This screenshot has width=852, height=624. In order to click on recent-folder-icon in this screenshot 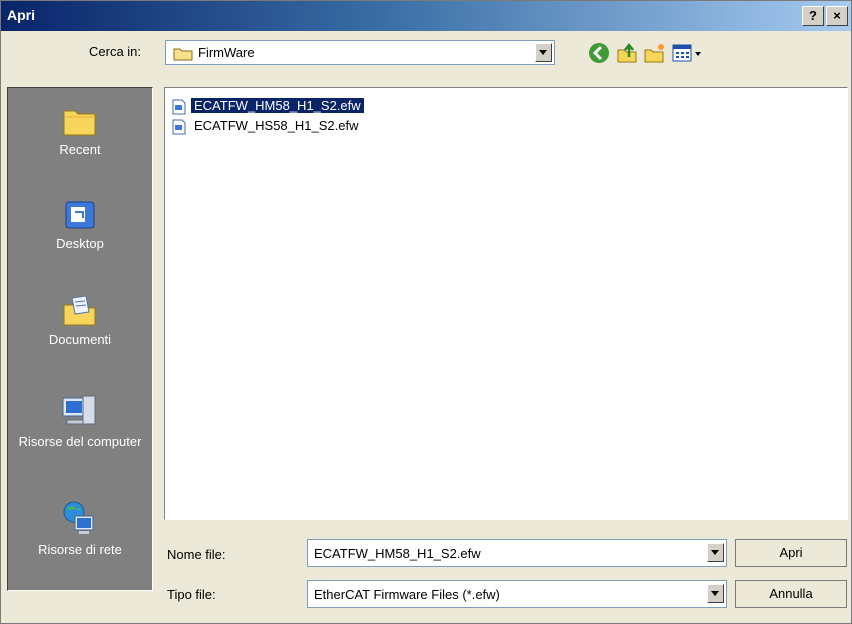, I will do `click(79, 123)`.